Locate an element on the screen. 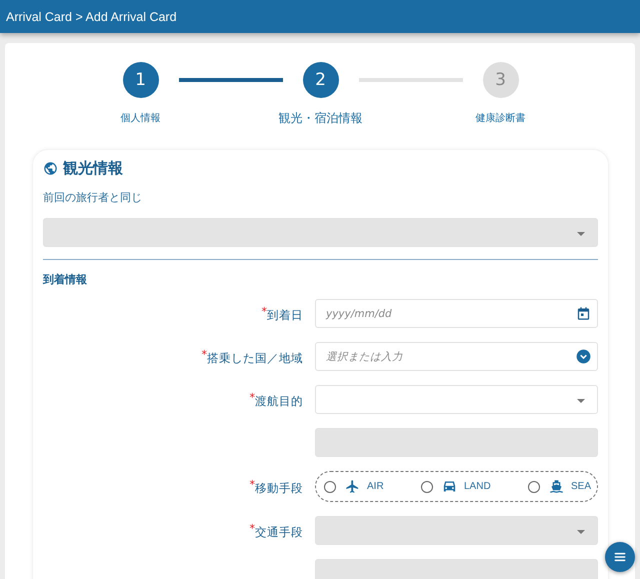 The width and height of the screenshot is (640, 579). radio-label: SEA is located at coordinates (580, 486).